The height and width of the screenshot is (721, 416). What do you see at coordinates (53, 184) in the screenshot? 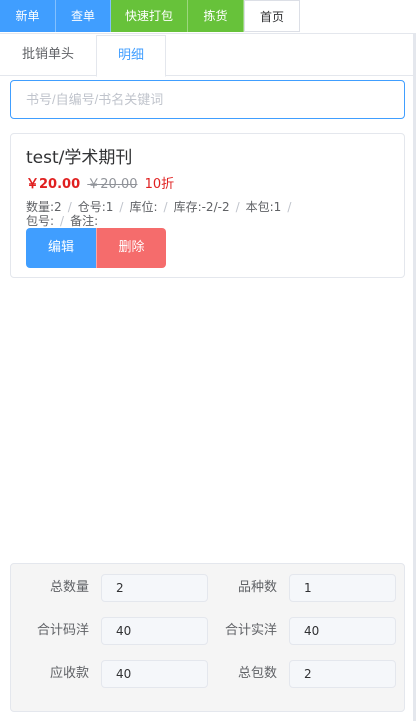
I see `sale-price: ￥20.00` at bounding box center [53, 184].